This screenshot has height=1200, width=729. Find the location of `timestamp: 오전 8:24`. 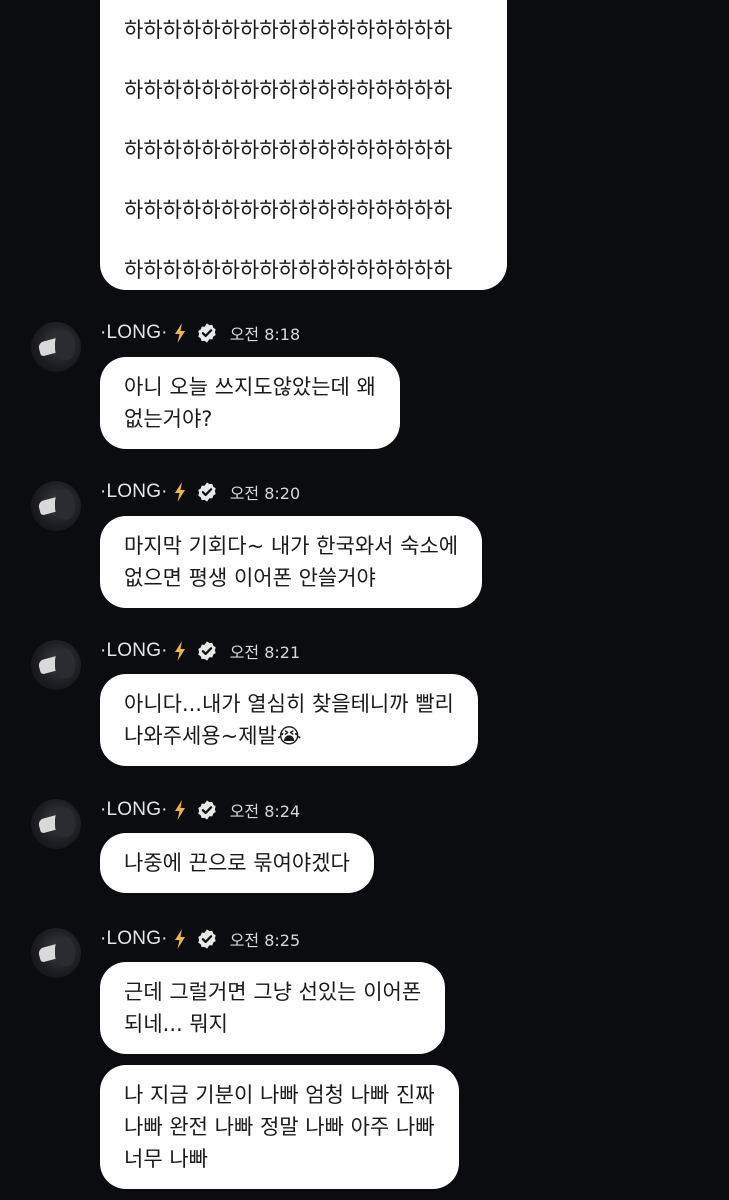

timestamp: 오전 8:24 is located at coordinates (265, 811).